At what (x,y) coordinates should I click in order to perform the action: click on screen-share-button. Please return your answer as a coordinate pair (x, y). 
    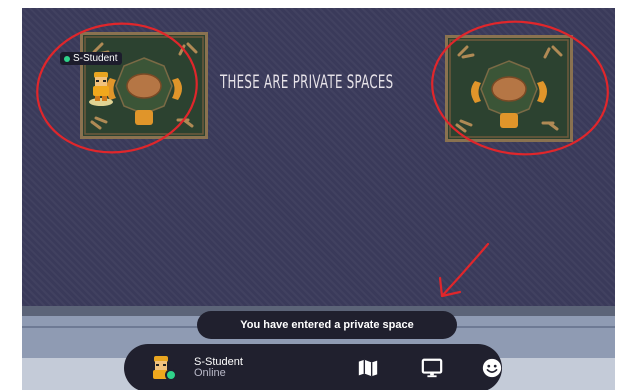
    Looking at the image, I should click on (432, 368).